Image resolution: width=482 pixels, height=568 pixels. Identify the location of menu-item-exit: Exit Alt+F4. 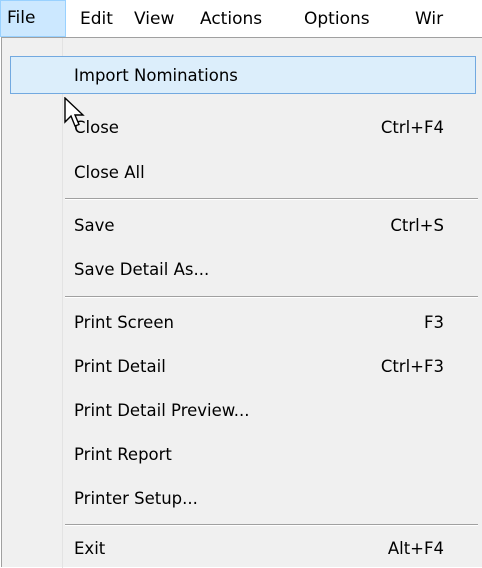
(241, 549).